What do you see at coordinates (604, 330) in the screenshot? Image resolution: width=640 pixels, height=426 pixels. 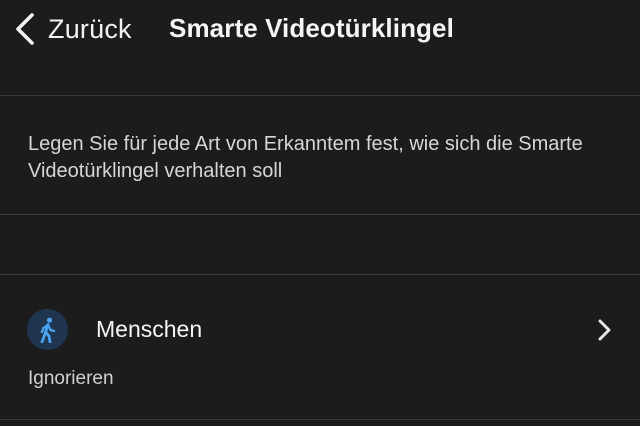 I see `chevron-right-icon` at bounding box center [604, 330].